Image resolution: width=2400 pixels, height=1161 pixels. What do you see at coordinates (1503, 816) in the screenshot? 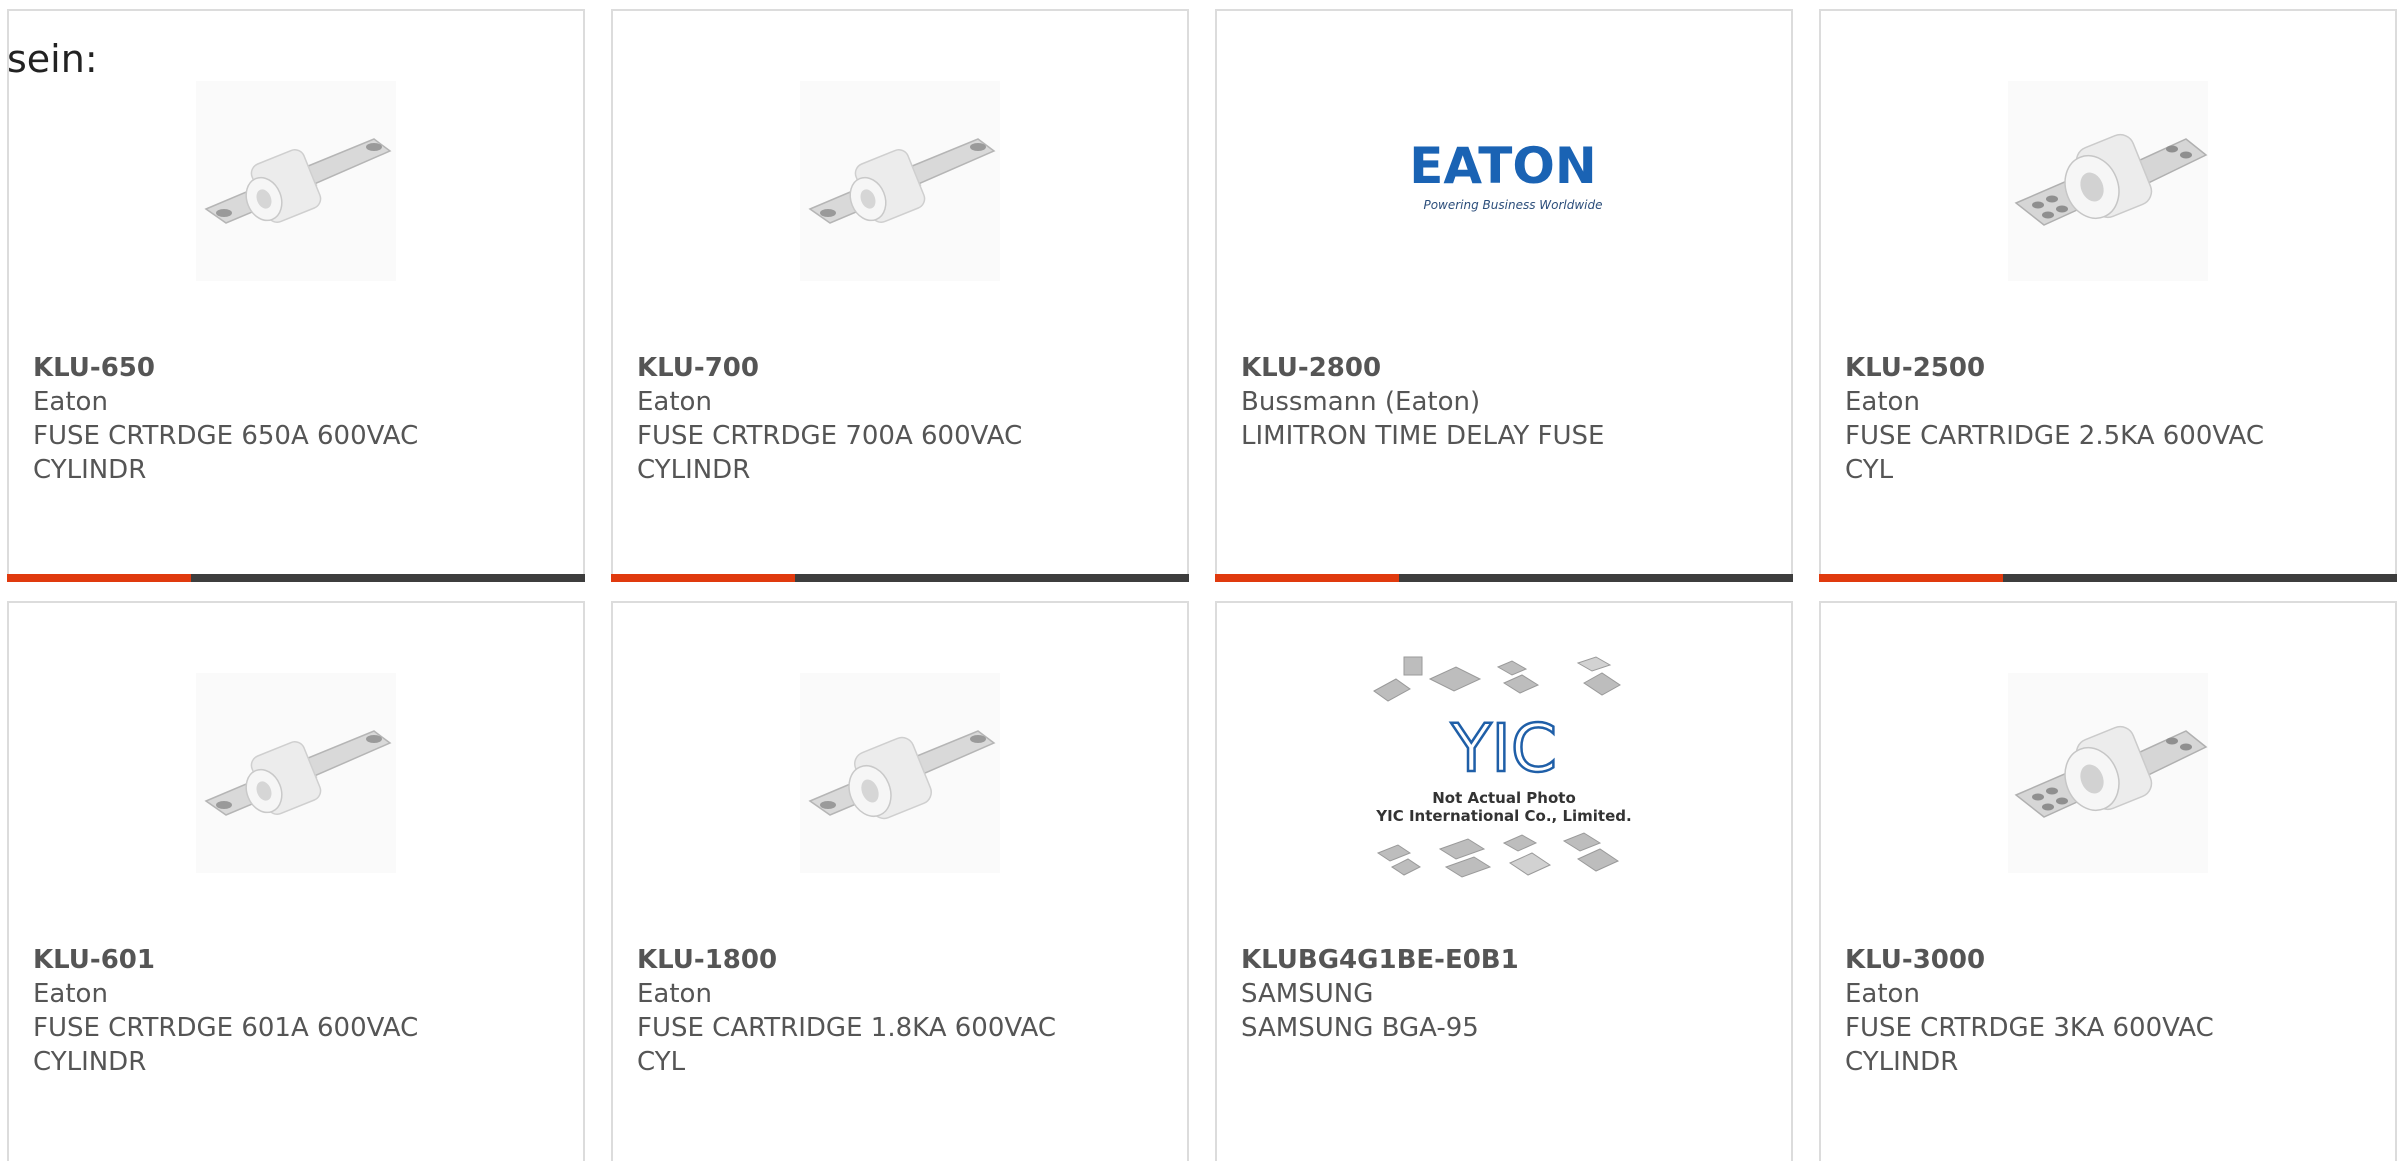
I see `svg-text:YIC International Co., Limited: YIC International Co., Limited.` at bounding box center [1503, 816].